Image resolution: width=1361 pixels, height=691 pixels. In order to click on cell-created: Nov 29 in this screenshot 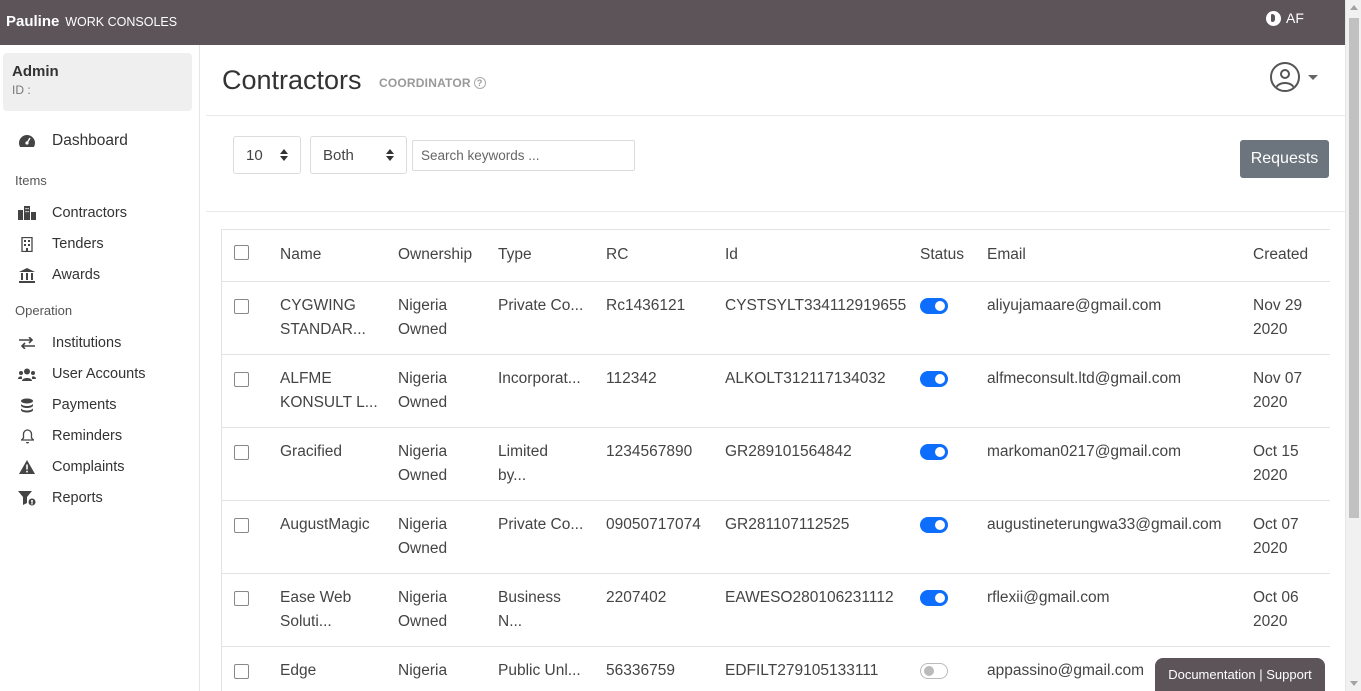, I will do `click(1278, 305)`.